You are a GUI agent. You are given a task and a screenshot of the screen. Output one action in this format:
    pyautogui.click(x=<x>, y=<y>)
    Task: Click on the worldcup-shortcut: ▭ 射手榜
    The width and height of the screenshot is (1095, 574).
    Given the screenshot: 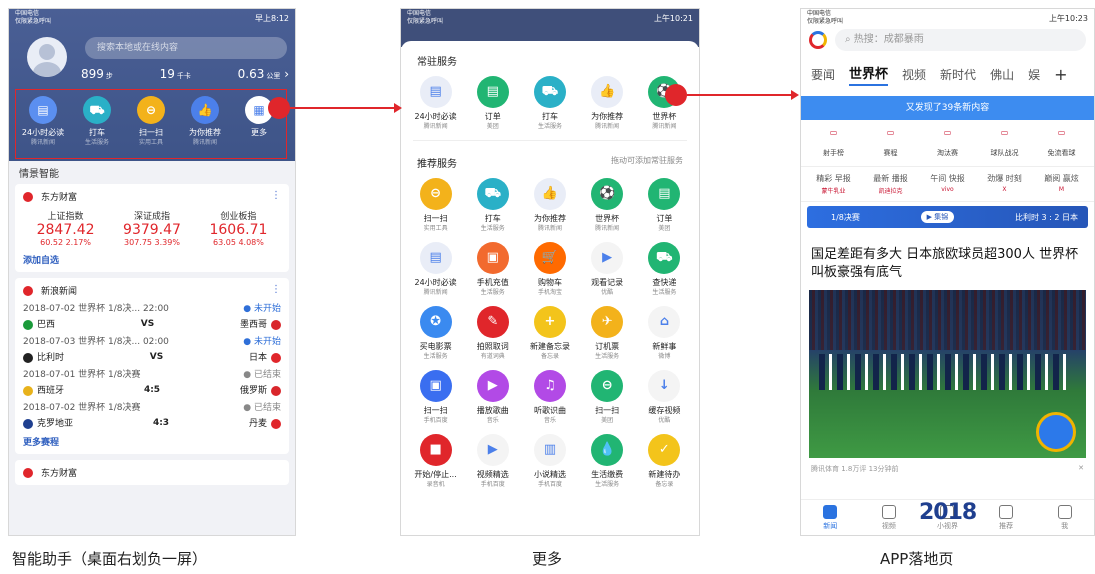 What is the action you would take?
    pyautogui.click(x=834, y=143)
    